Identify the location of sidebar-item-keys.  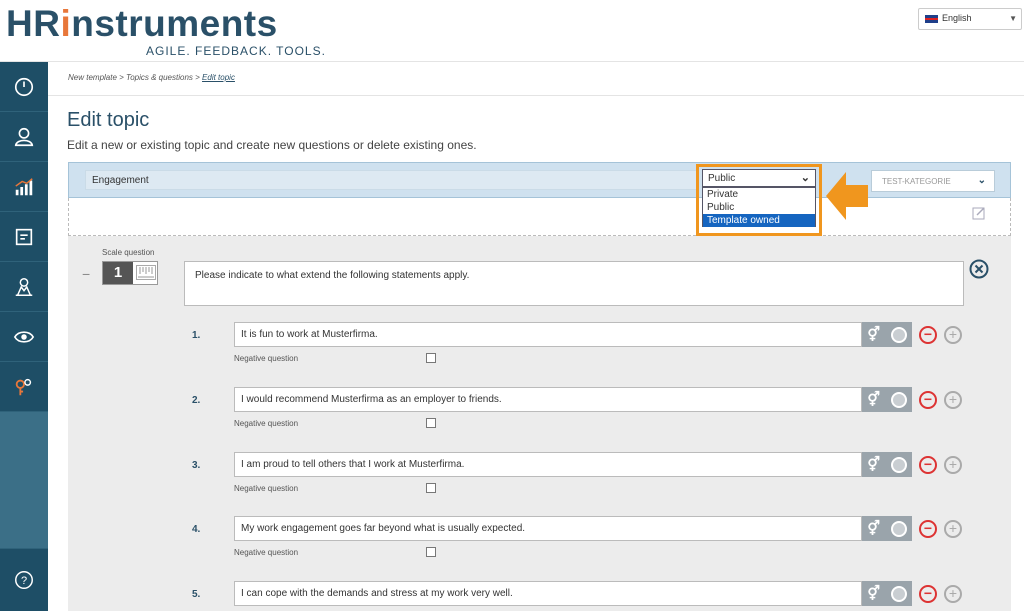
(24, 387).